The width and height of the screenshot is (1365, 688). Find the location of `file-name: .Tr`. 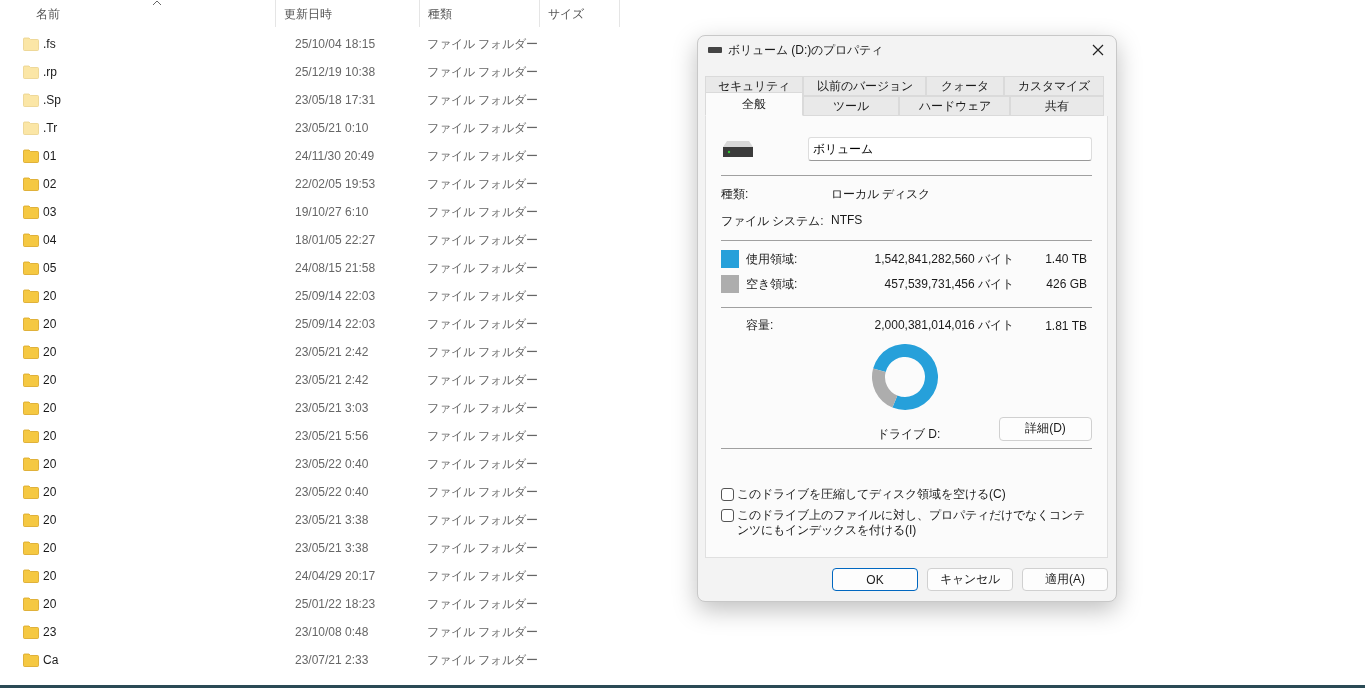

file-name: .Tr is located at coordinates (50, 128).